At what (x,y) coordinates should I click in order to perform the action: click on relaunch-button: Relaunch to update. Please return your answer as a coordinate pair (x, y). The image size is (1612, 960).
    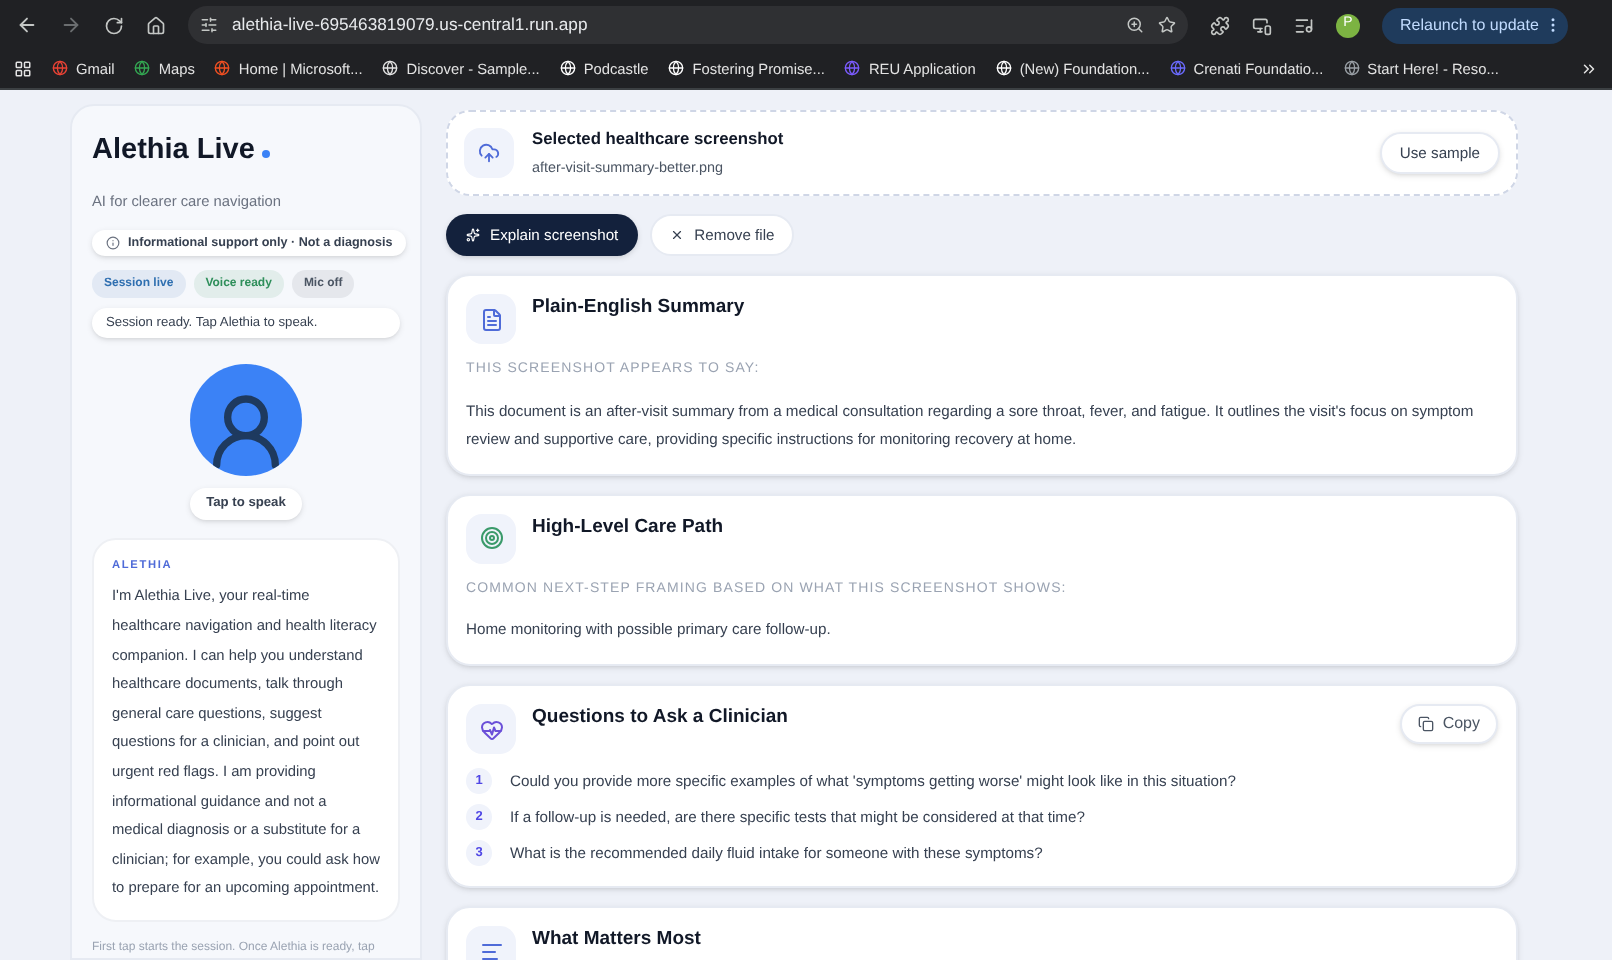
    Looking at the image, I should click on (1475, 25).